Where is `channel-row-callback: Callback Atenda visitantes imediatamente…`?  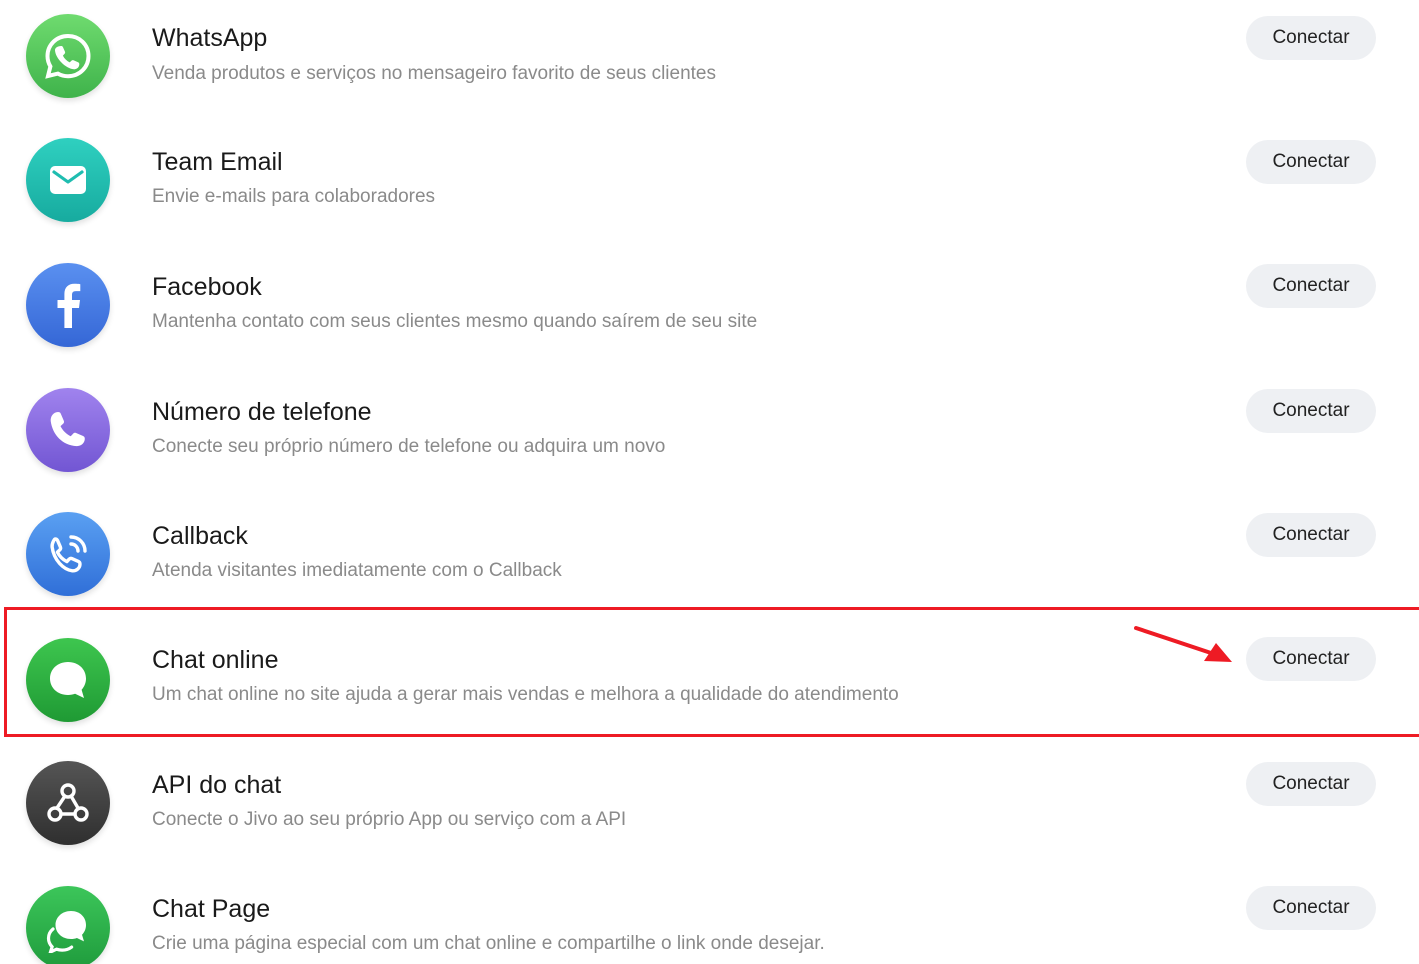 channel-row-callback: Callback Atenda visitantes imediatamente… is located at coordinates (709, 559).